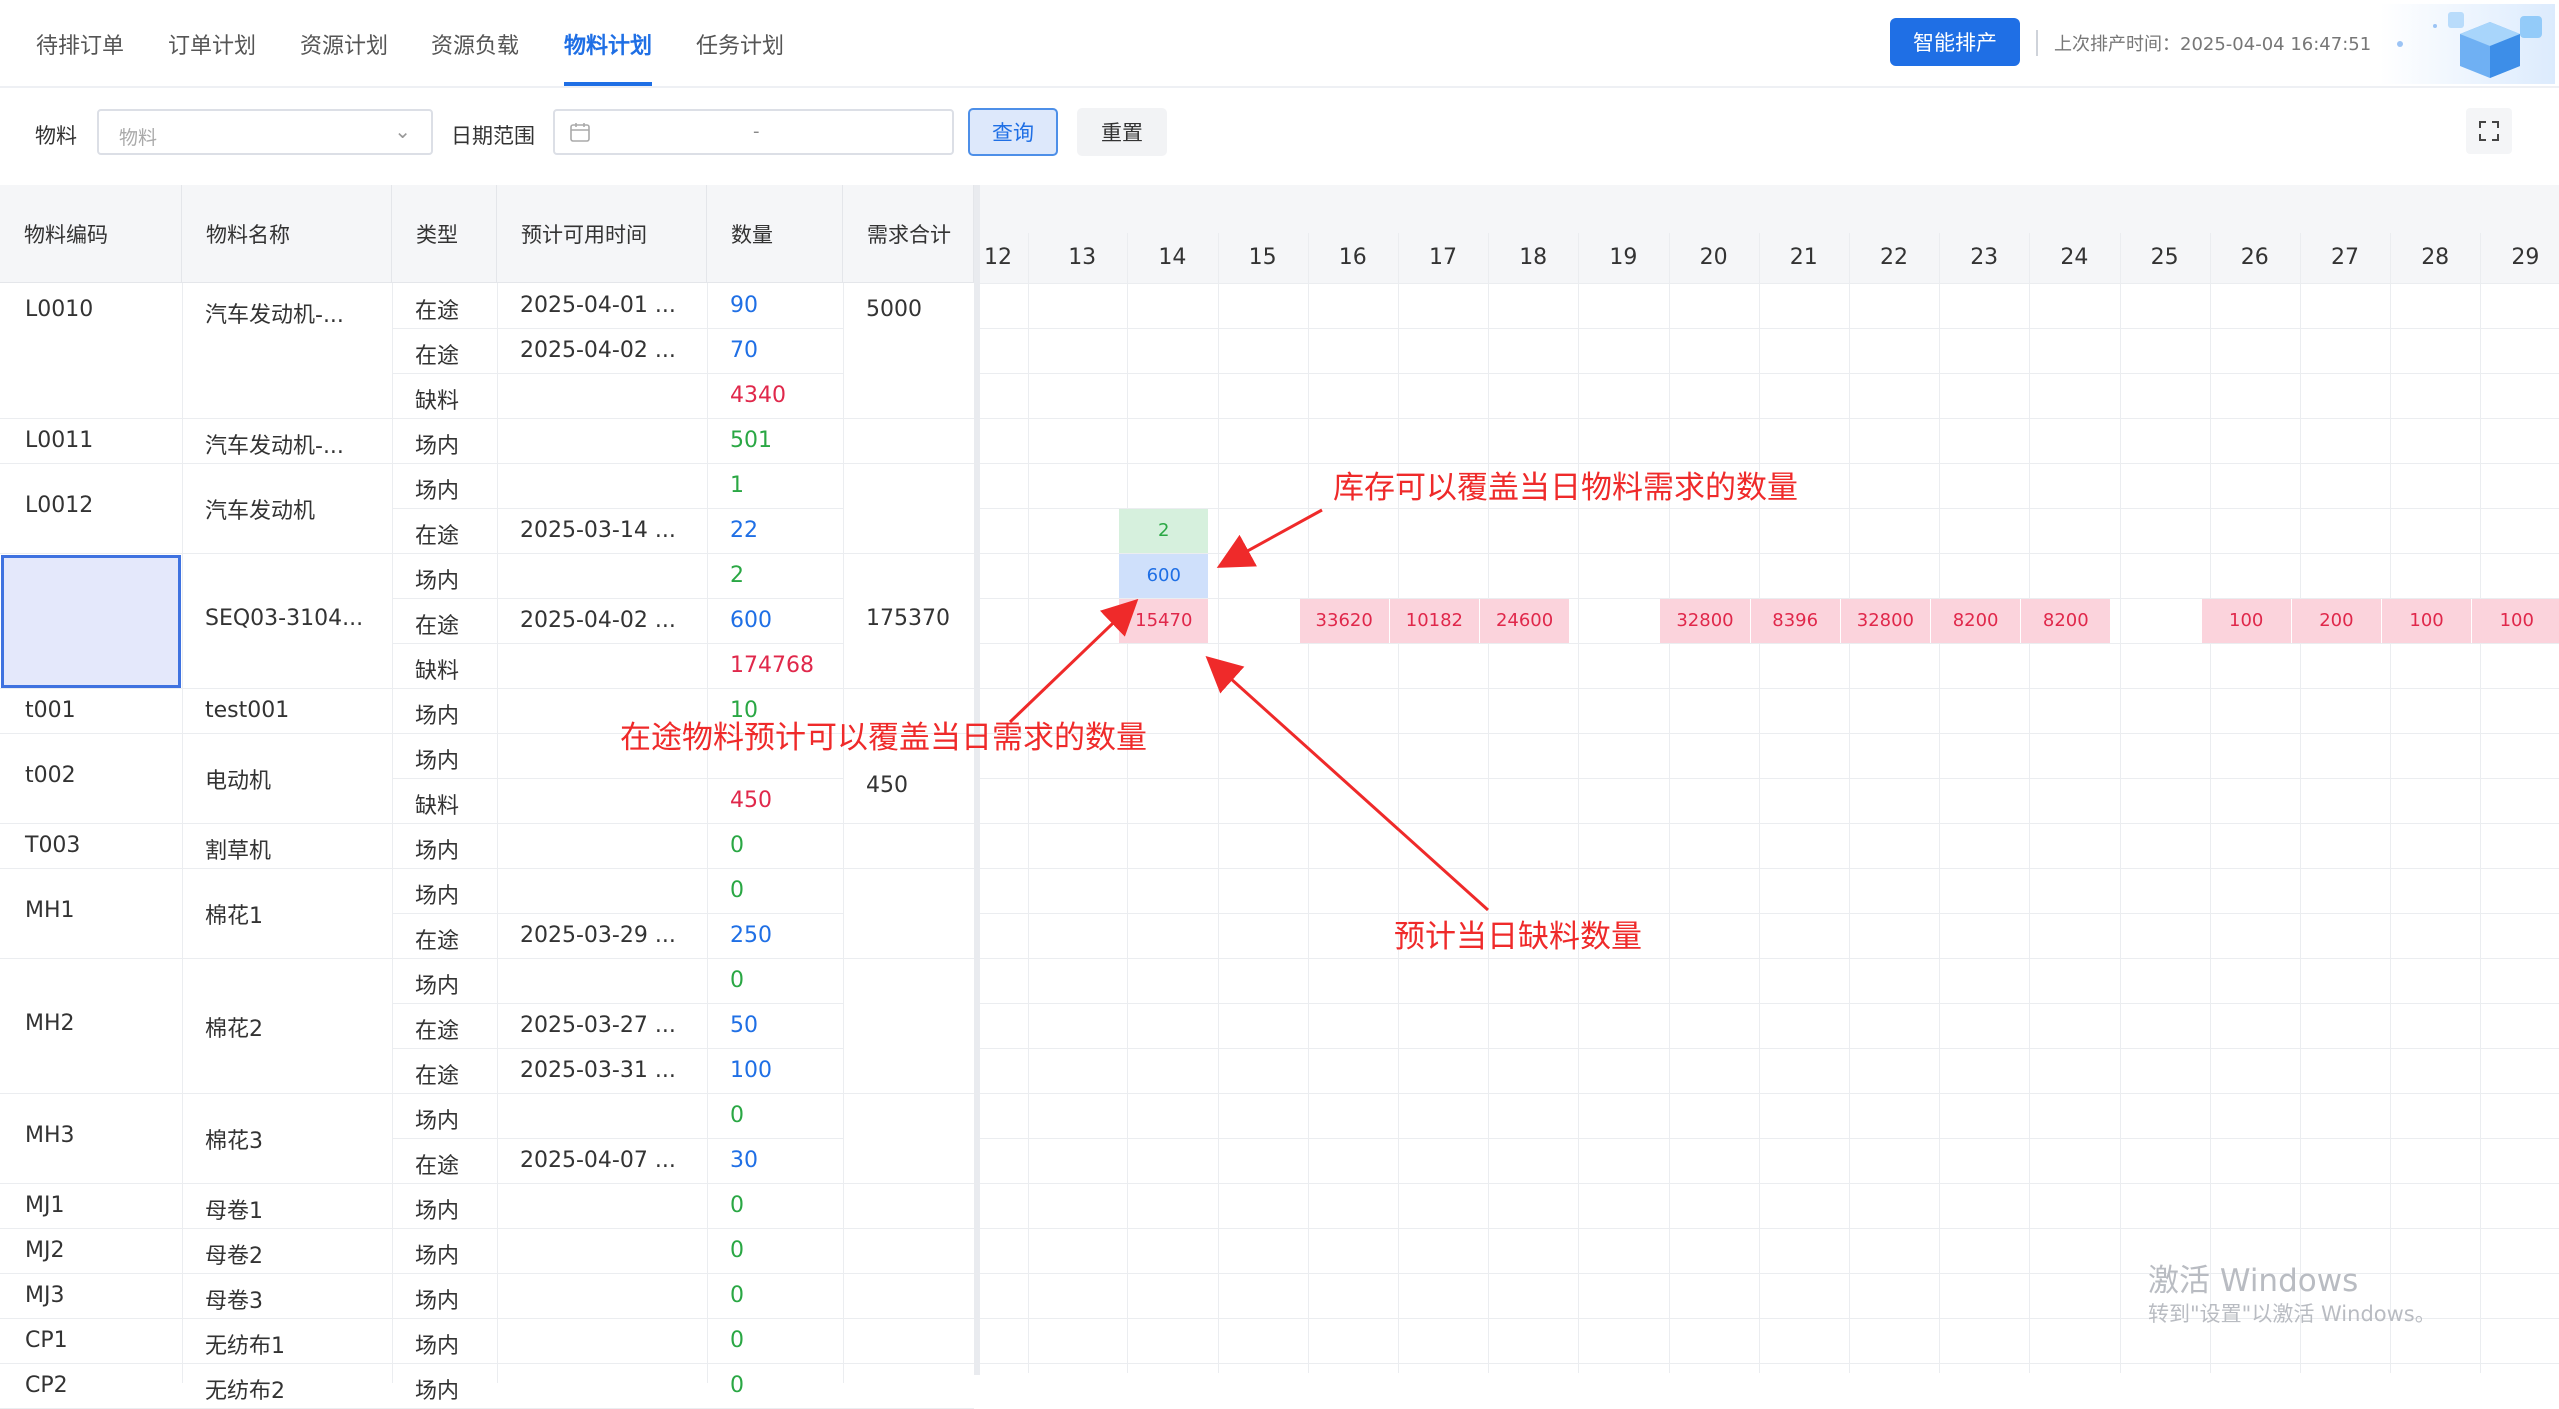 The image size is (2559, 1409). I want to click on calendar-cell-red: 24600, so click(1525, 621).